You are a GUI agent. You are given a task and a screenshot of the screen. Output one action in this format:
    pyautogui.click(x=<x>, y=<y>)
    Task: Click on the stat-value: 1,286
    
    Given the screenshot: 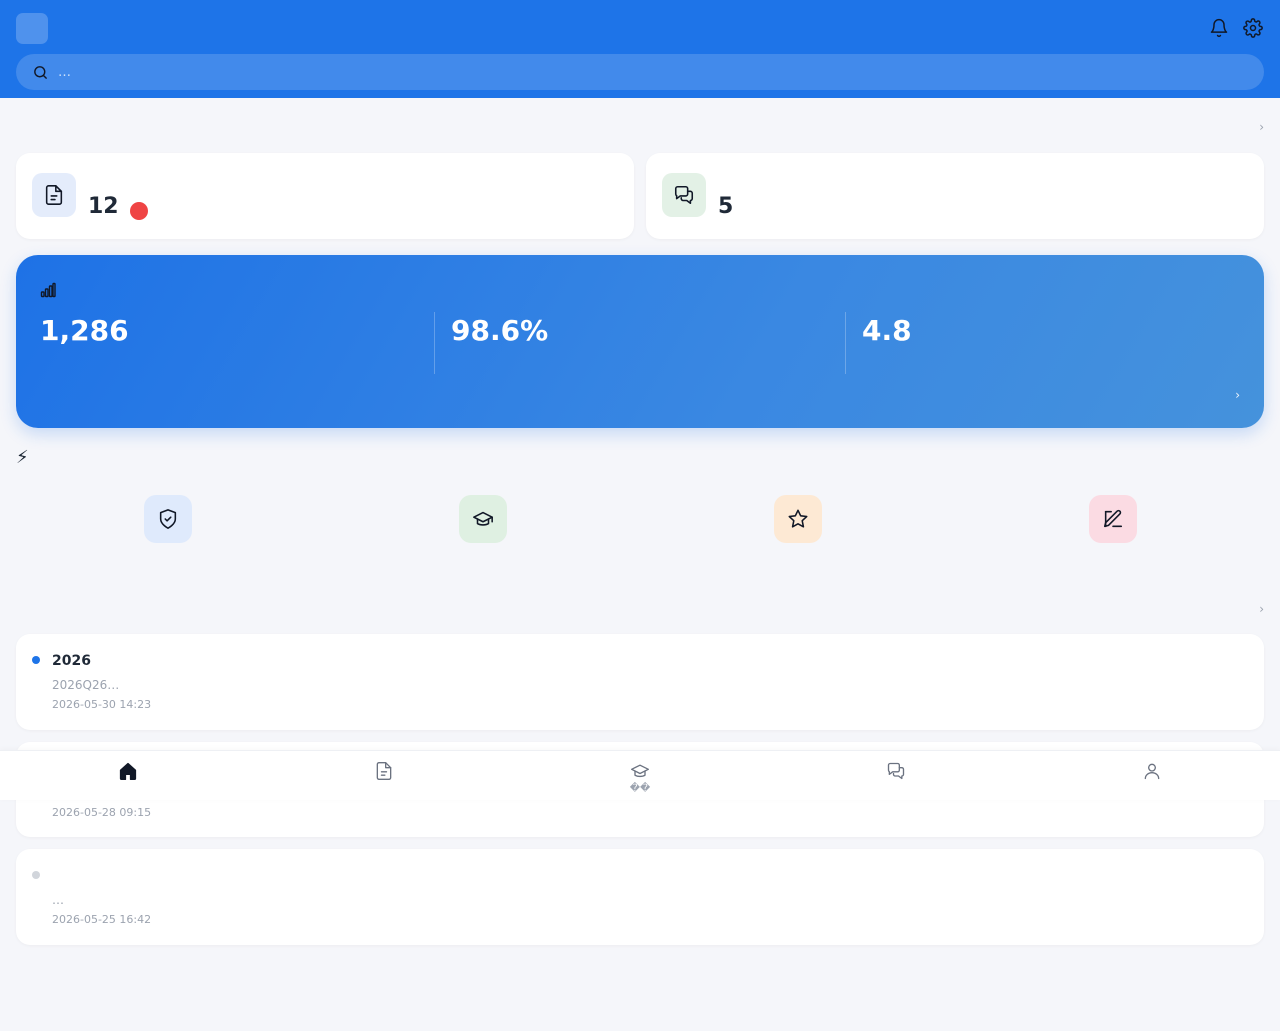 What is the action you would take?
    pyautogui.click(x=84, y=330)
    